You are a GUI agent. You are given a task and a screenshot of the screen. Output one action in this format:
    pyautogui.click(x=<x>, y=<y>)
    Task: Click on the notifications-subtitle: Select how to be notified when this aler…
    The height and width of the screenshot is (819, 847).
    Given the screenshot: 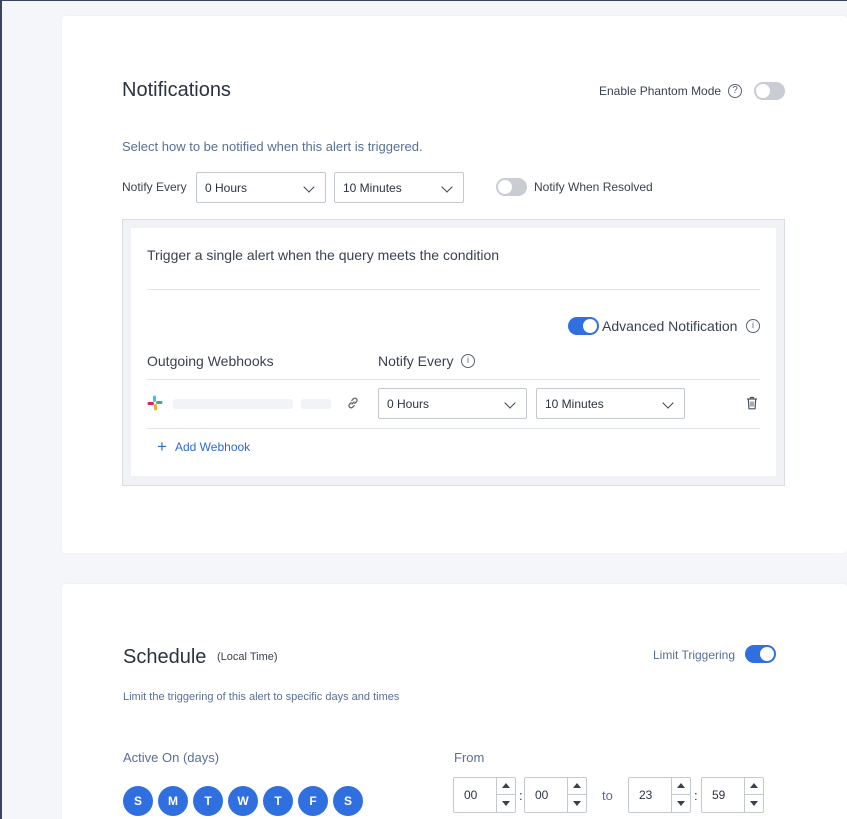 What is the action you would take?
    pyautogui.click(x=272, y=146)
    